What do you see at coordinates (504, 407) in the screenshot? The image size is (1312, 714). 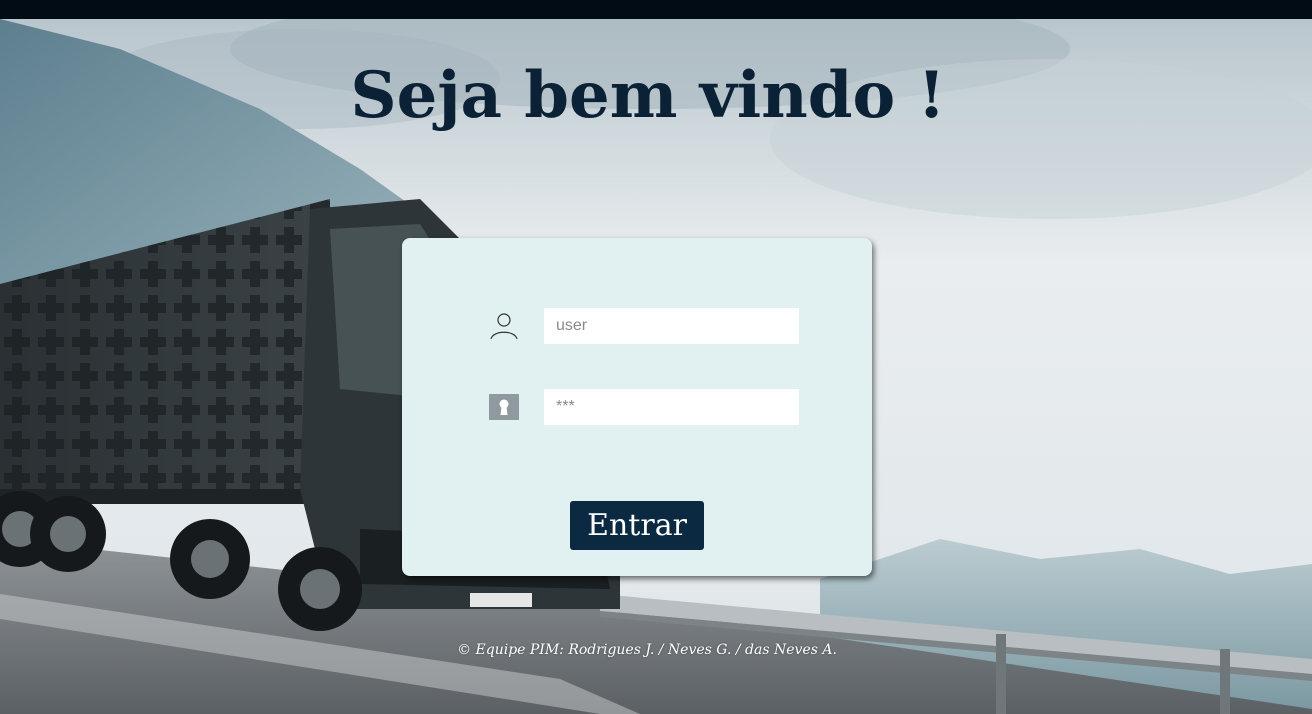 I see `keyhole-lock-icon` at bounding box center [504, 407].